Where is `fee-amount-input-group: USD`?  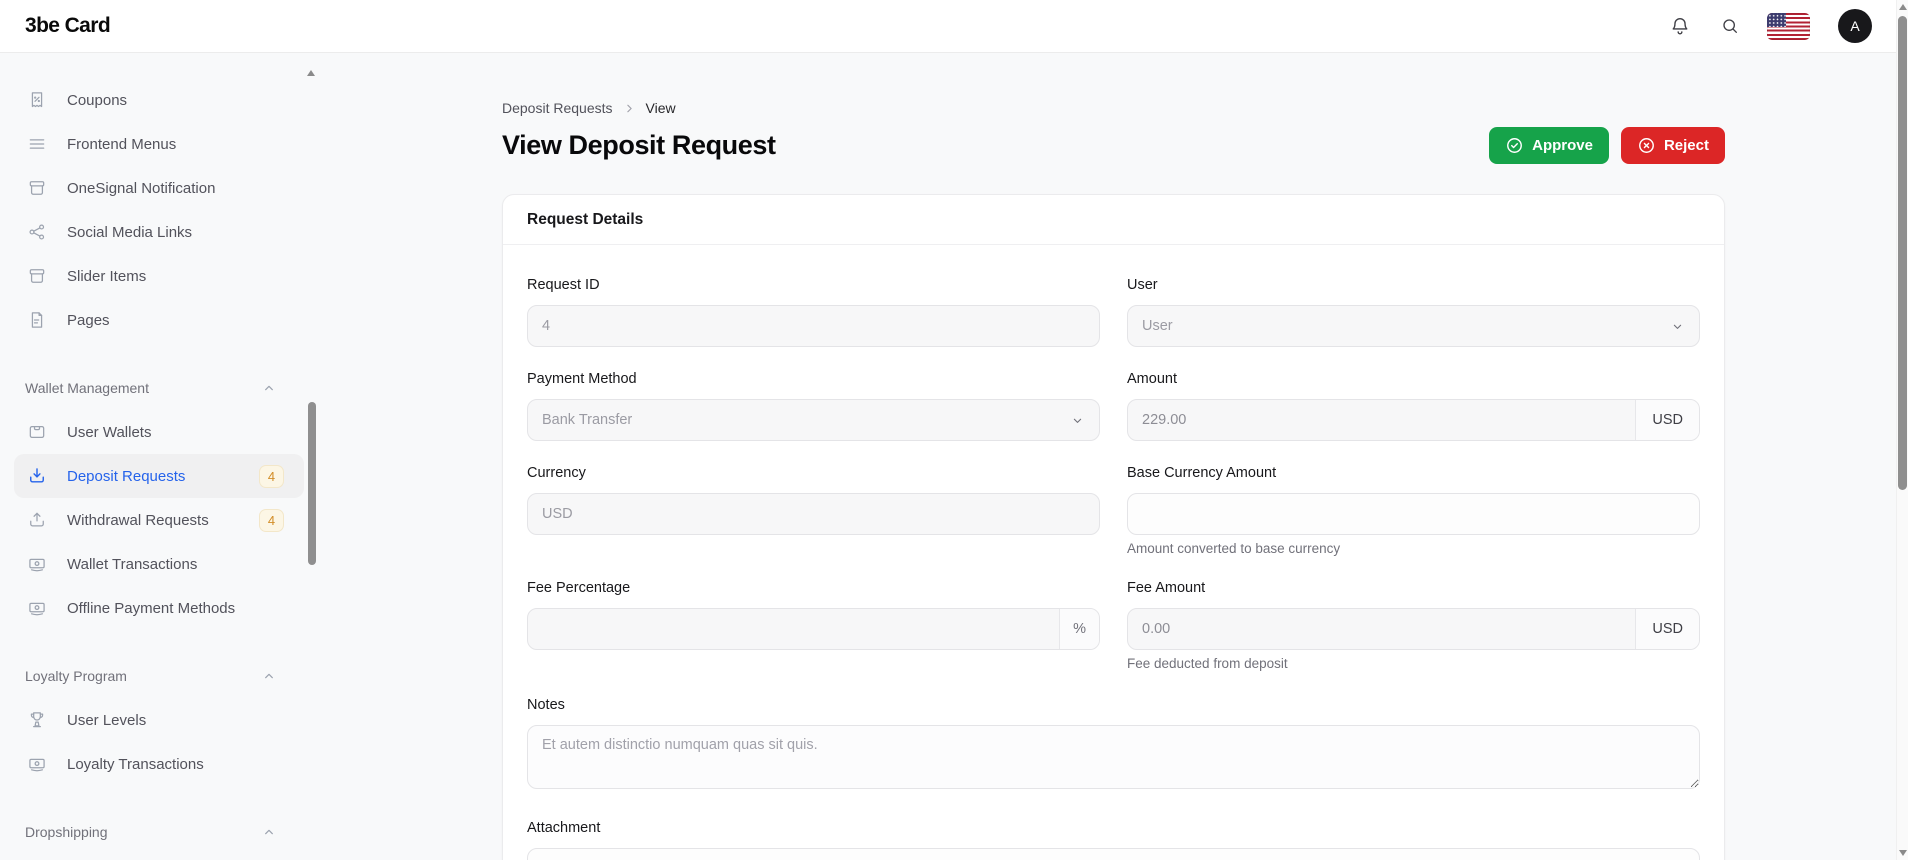
fee-amount-input-group: USD is located at coordinates (1413, 629).